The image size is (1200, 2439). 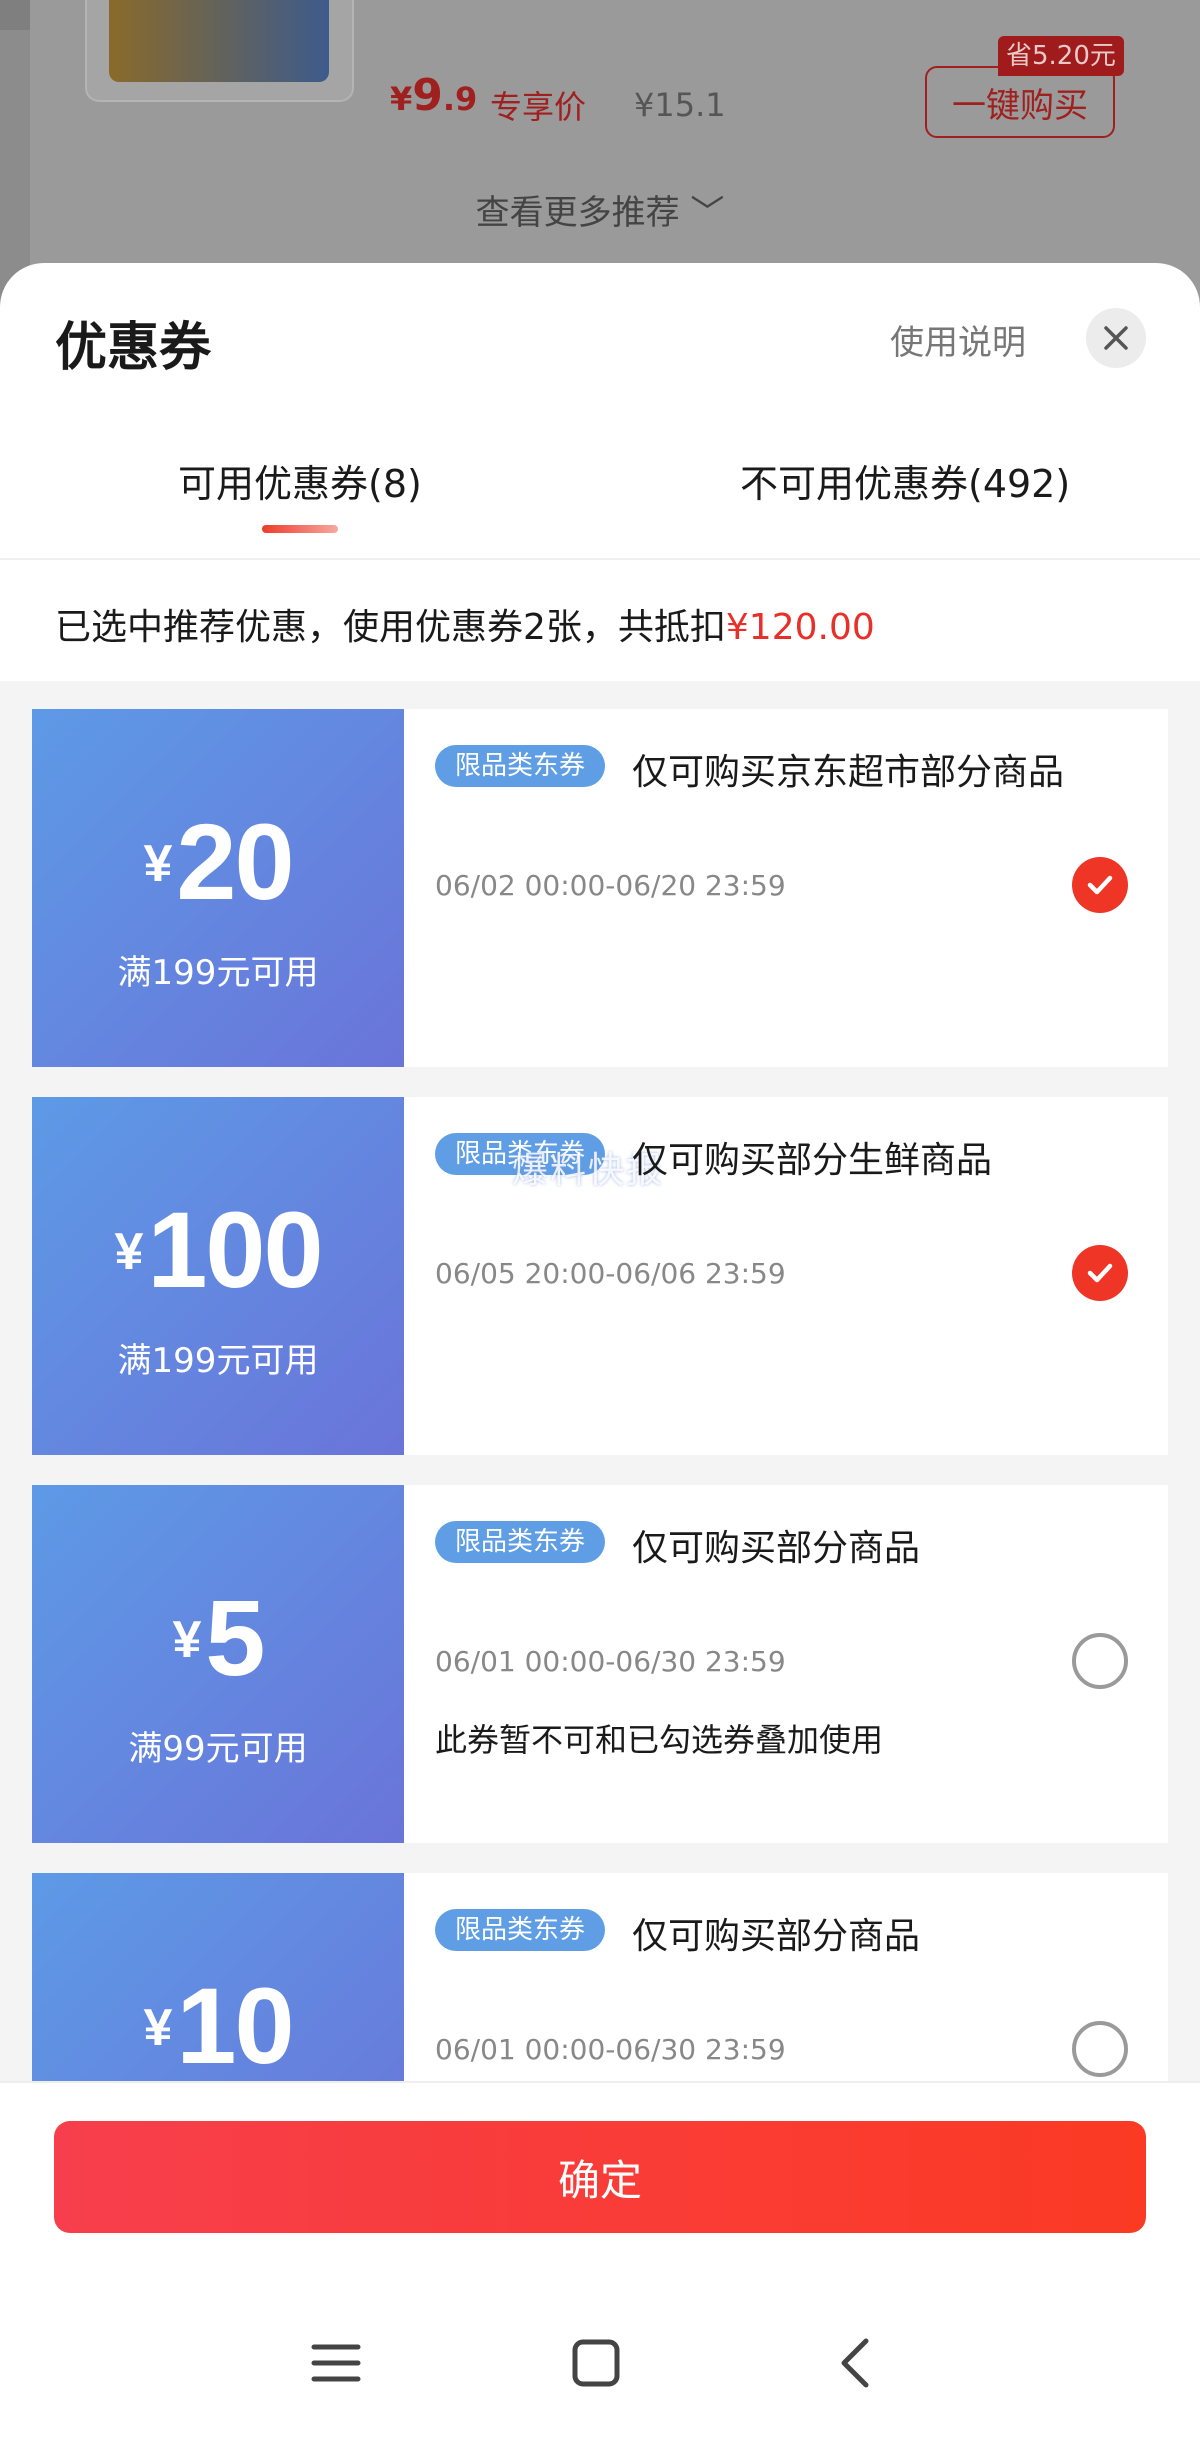 I want to click on tab-available: 可用优惠券(8), so click(x=300, y=480).